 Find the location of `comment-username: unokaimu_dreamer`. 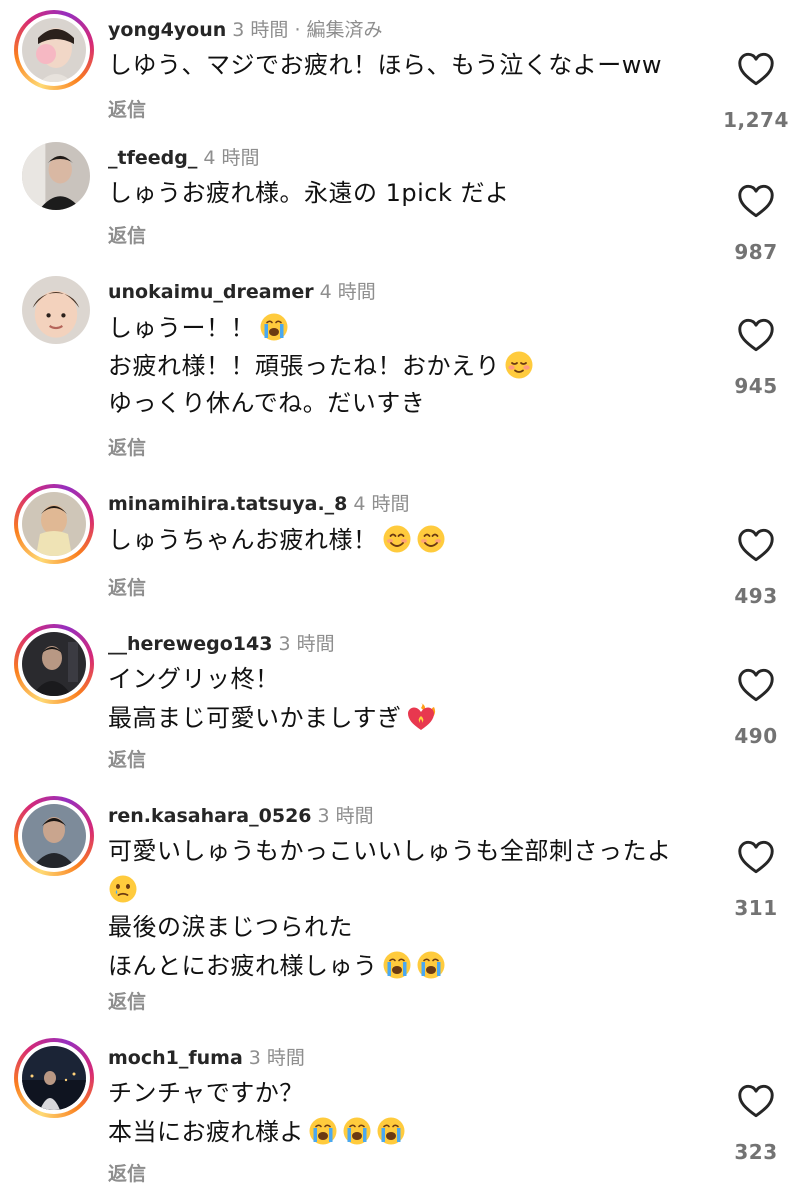

comment-username: unokaimu_dreamer is located at coordinates (211, 292).